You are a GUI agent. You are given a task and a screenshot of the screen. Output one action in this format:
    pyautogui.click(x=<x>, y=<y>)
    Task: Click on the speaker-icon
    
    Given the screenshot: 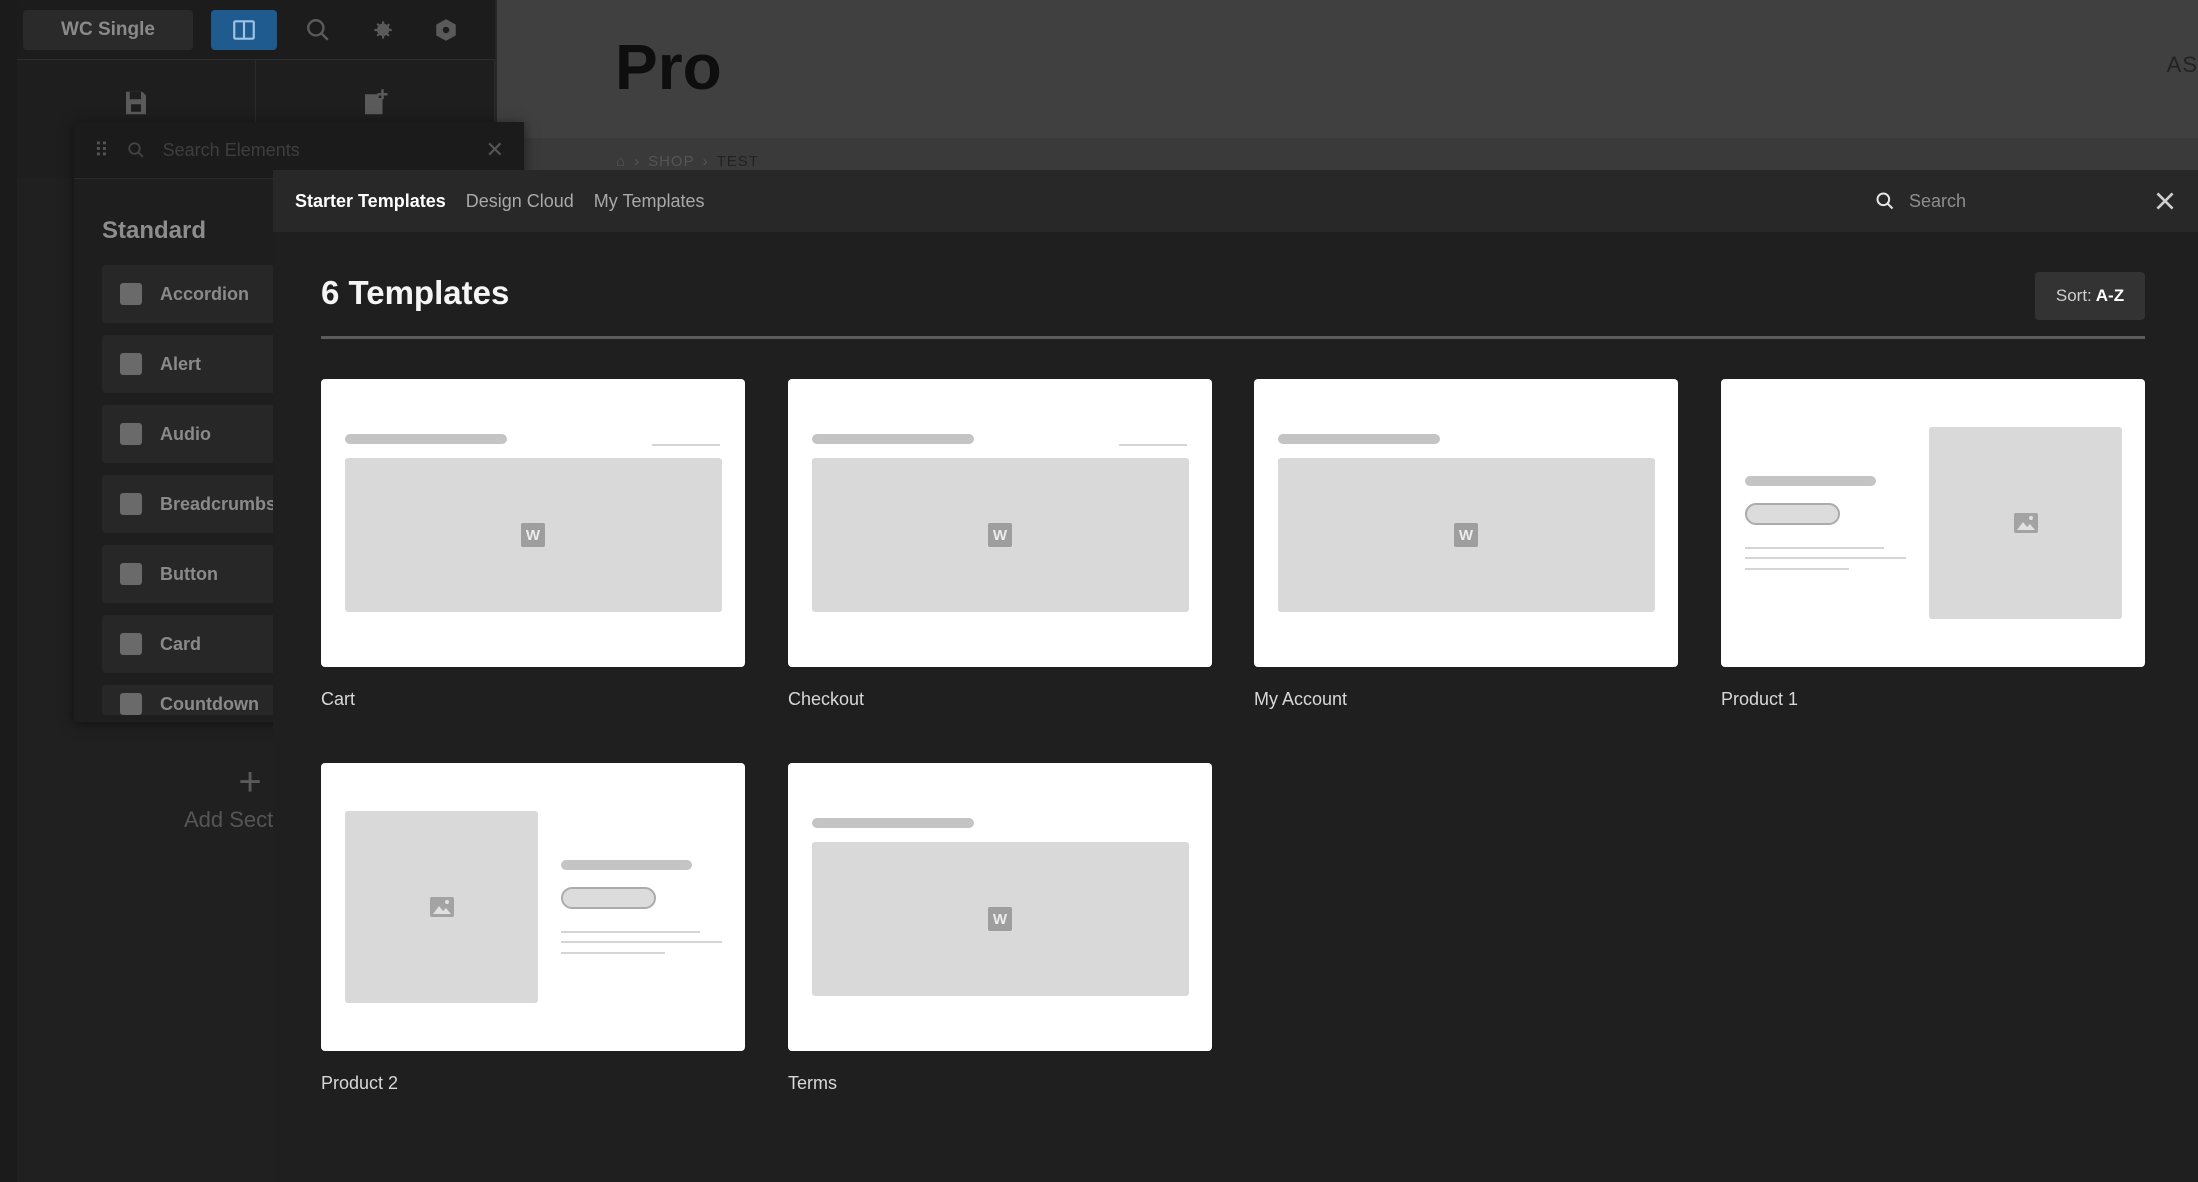 What is the action you would take?
    pyautogui.click(x=131, y=434)
    